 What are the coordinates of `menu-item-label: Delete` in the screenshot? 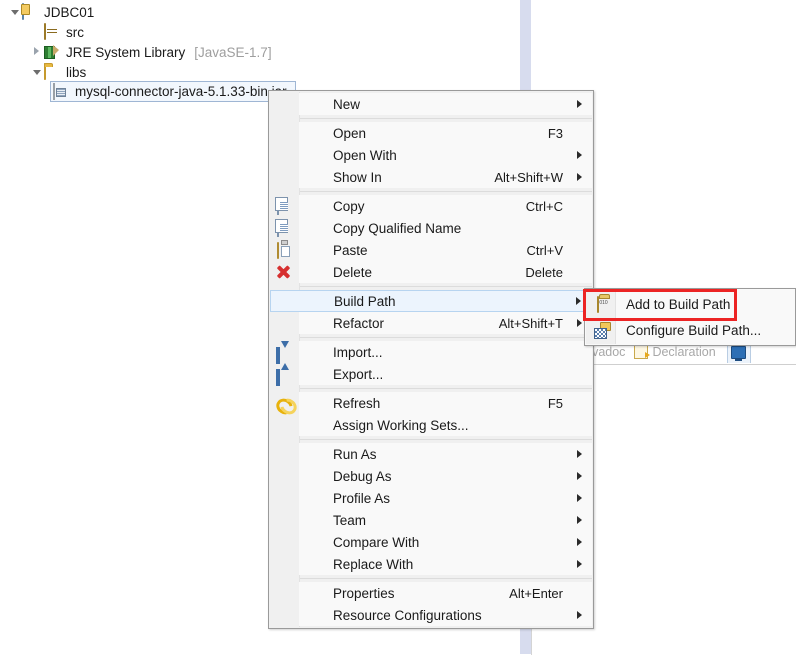 It's located at (353, 272).